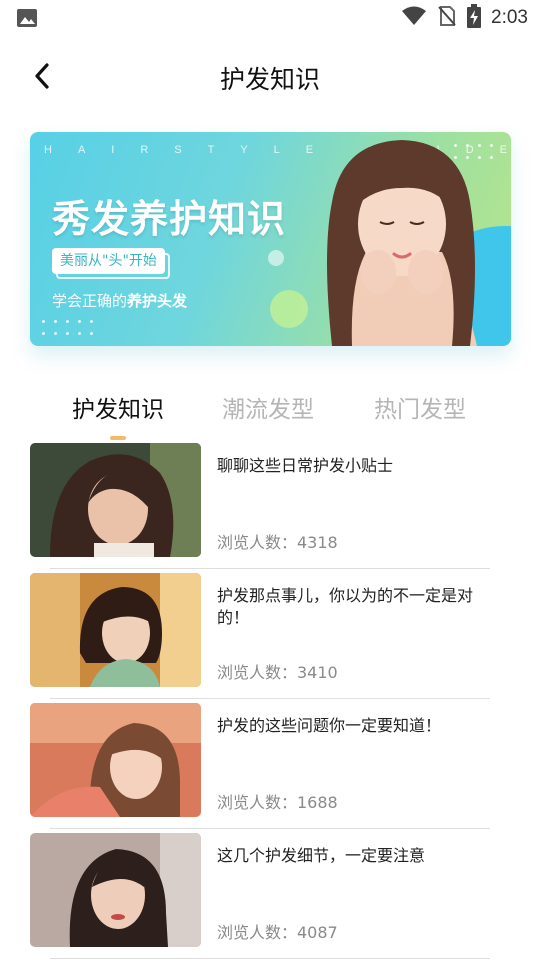  I want to click on status-time: 2:03, so click(509, 17).